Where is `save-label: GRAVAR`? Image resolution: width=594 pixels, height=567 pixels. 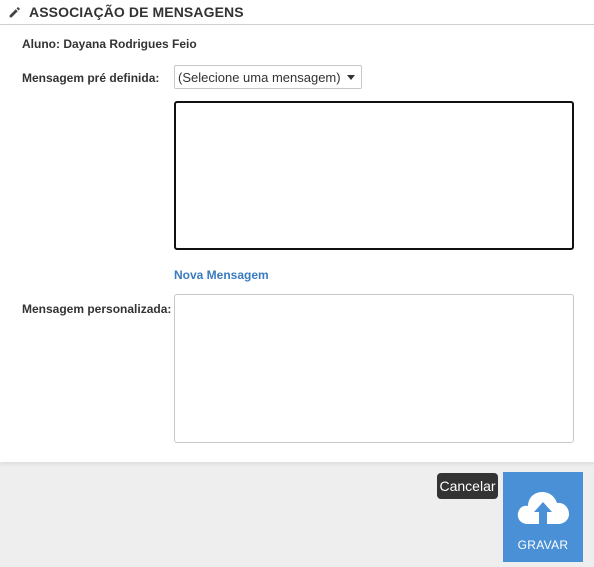 save-label: GRAVAR is located at coordinates (543, 545).